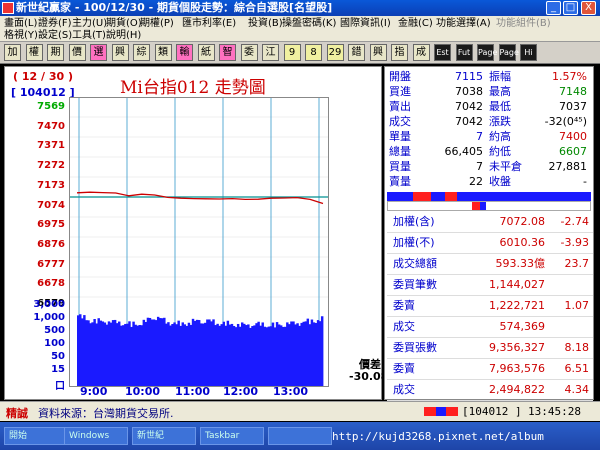 The image size is (600, 450). What do you see at coordinates (490, 264) in the screenshot?
I see `stat-row: 成交總額 593.33億 23.7` at bounding box center [490, 264].